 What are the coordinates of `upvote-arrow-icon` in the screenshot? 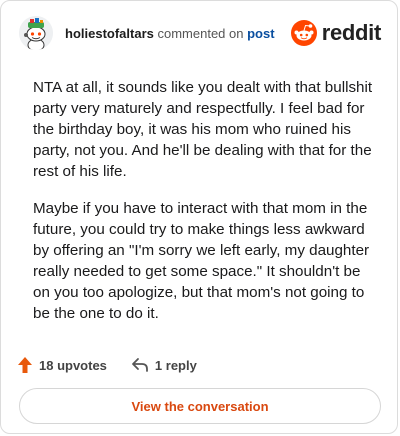 It's located at (25, 365).